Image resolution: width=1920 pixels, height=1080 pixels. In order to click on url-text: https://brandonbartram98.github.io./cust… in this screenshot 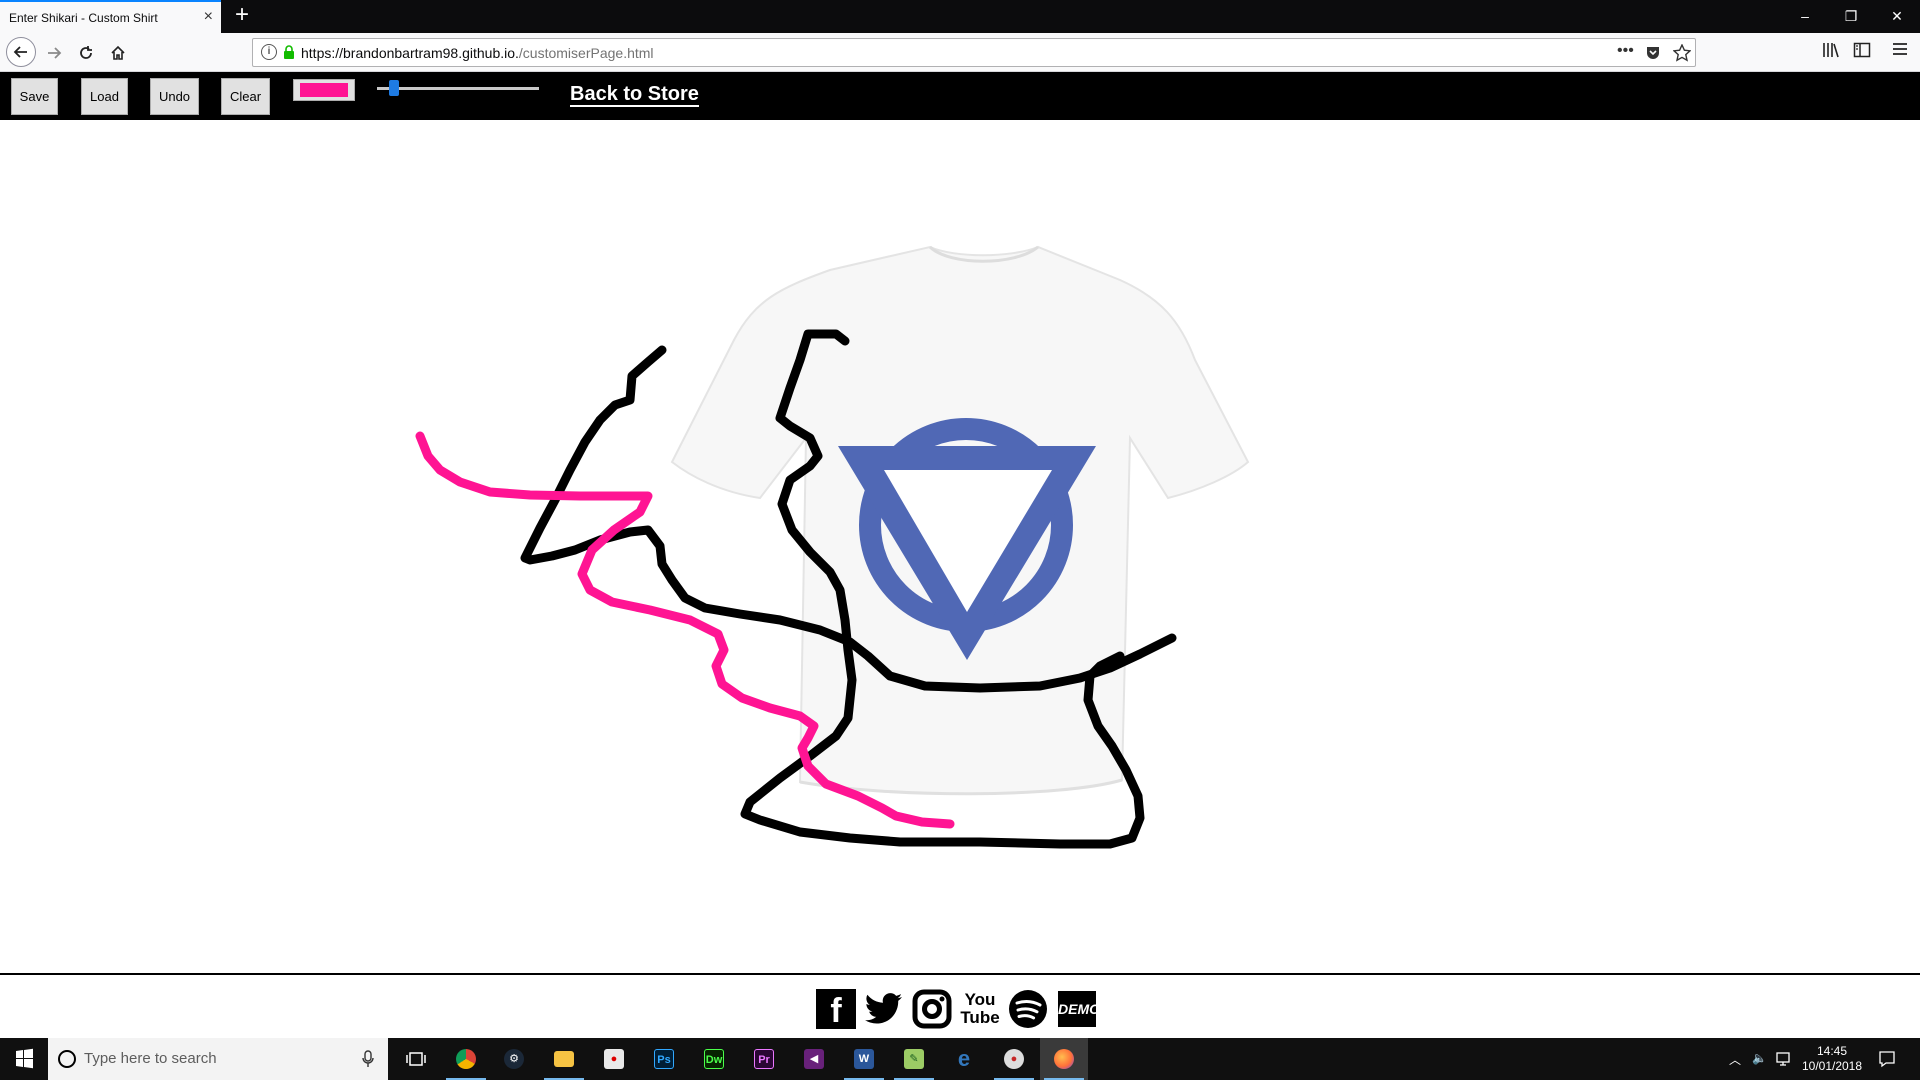, I will do `click(477, 53)`.